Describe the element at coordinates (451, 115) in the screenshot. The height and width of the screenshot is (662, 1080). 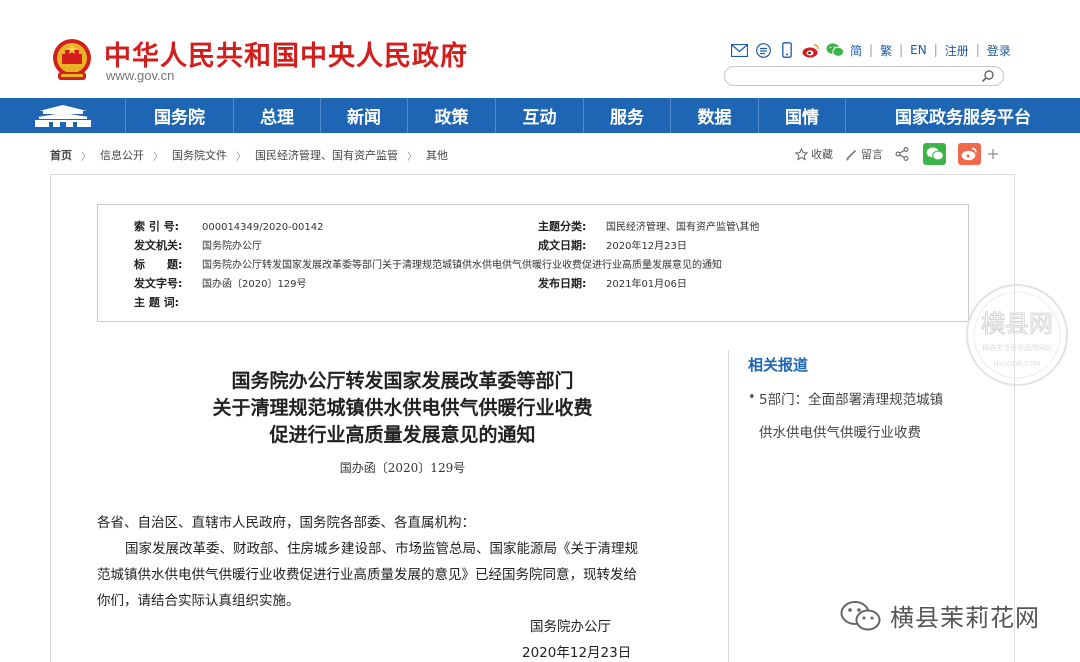
I see `nav-item-policy: 政策` at that location.